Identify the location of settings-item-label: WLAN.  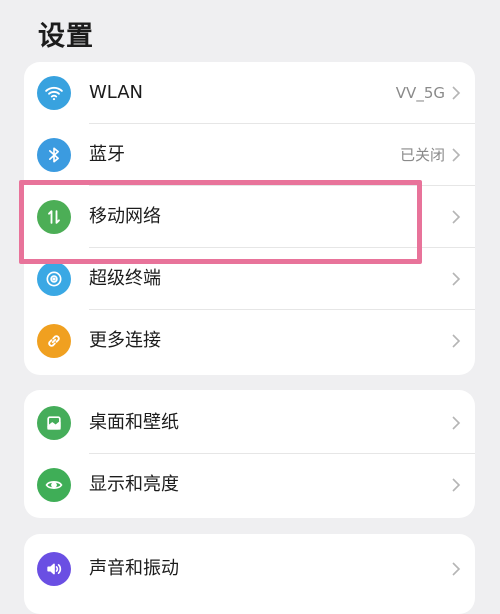
(116, 92).